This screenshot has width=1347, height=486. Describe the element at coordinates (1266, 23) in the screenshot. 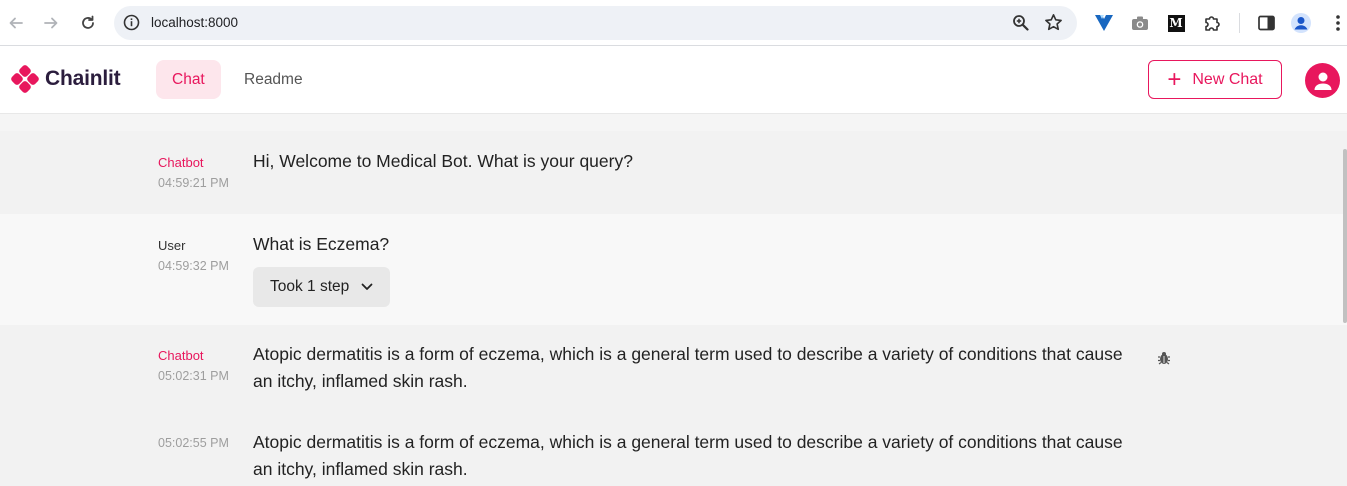

I see `side-panel-icon` at that location.